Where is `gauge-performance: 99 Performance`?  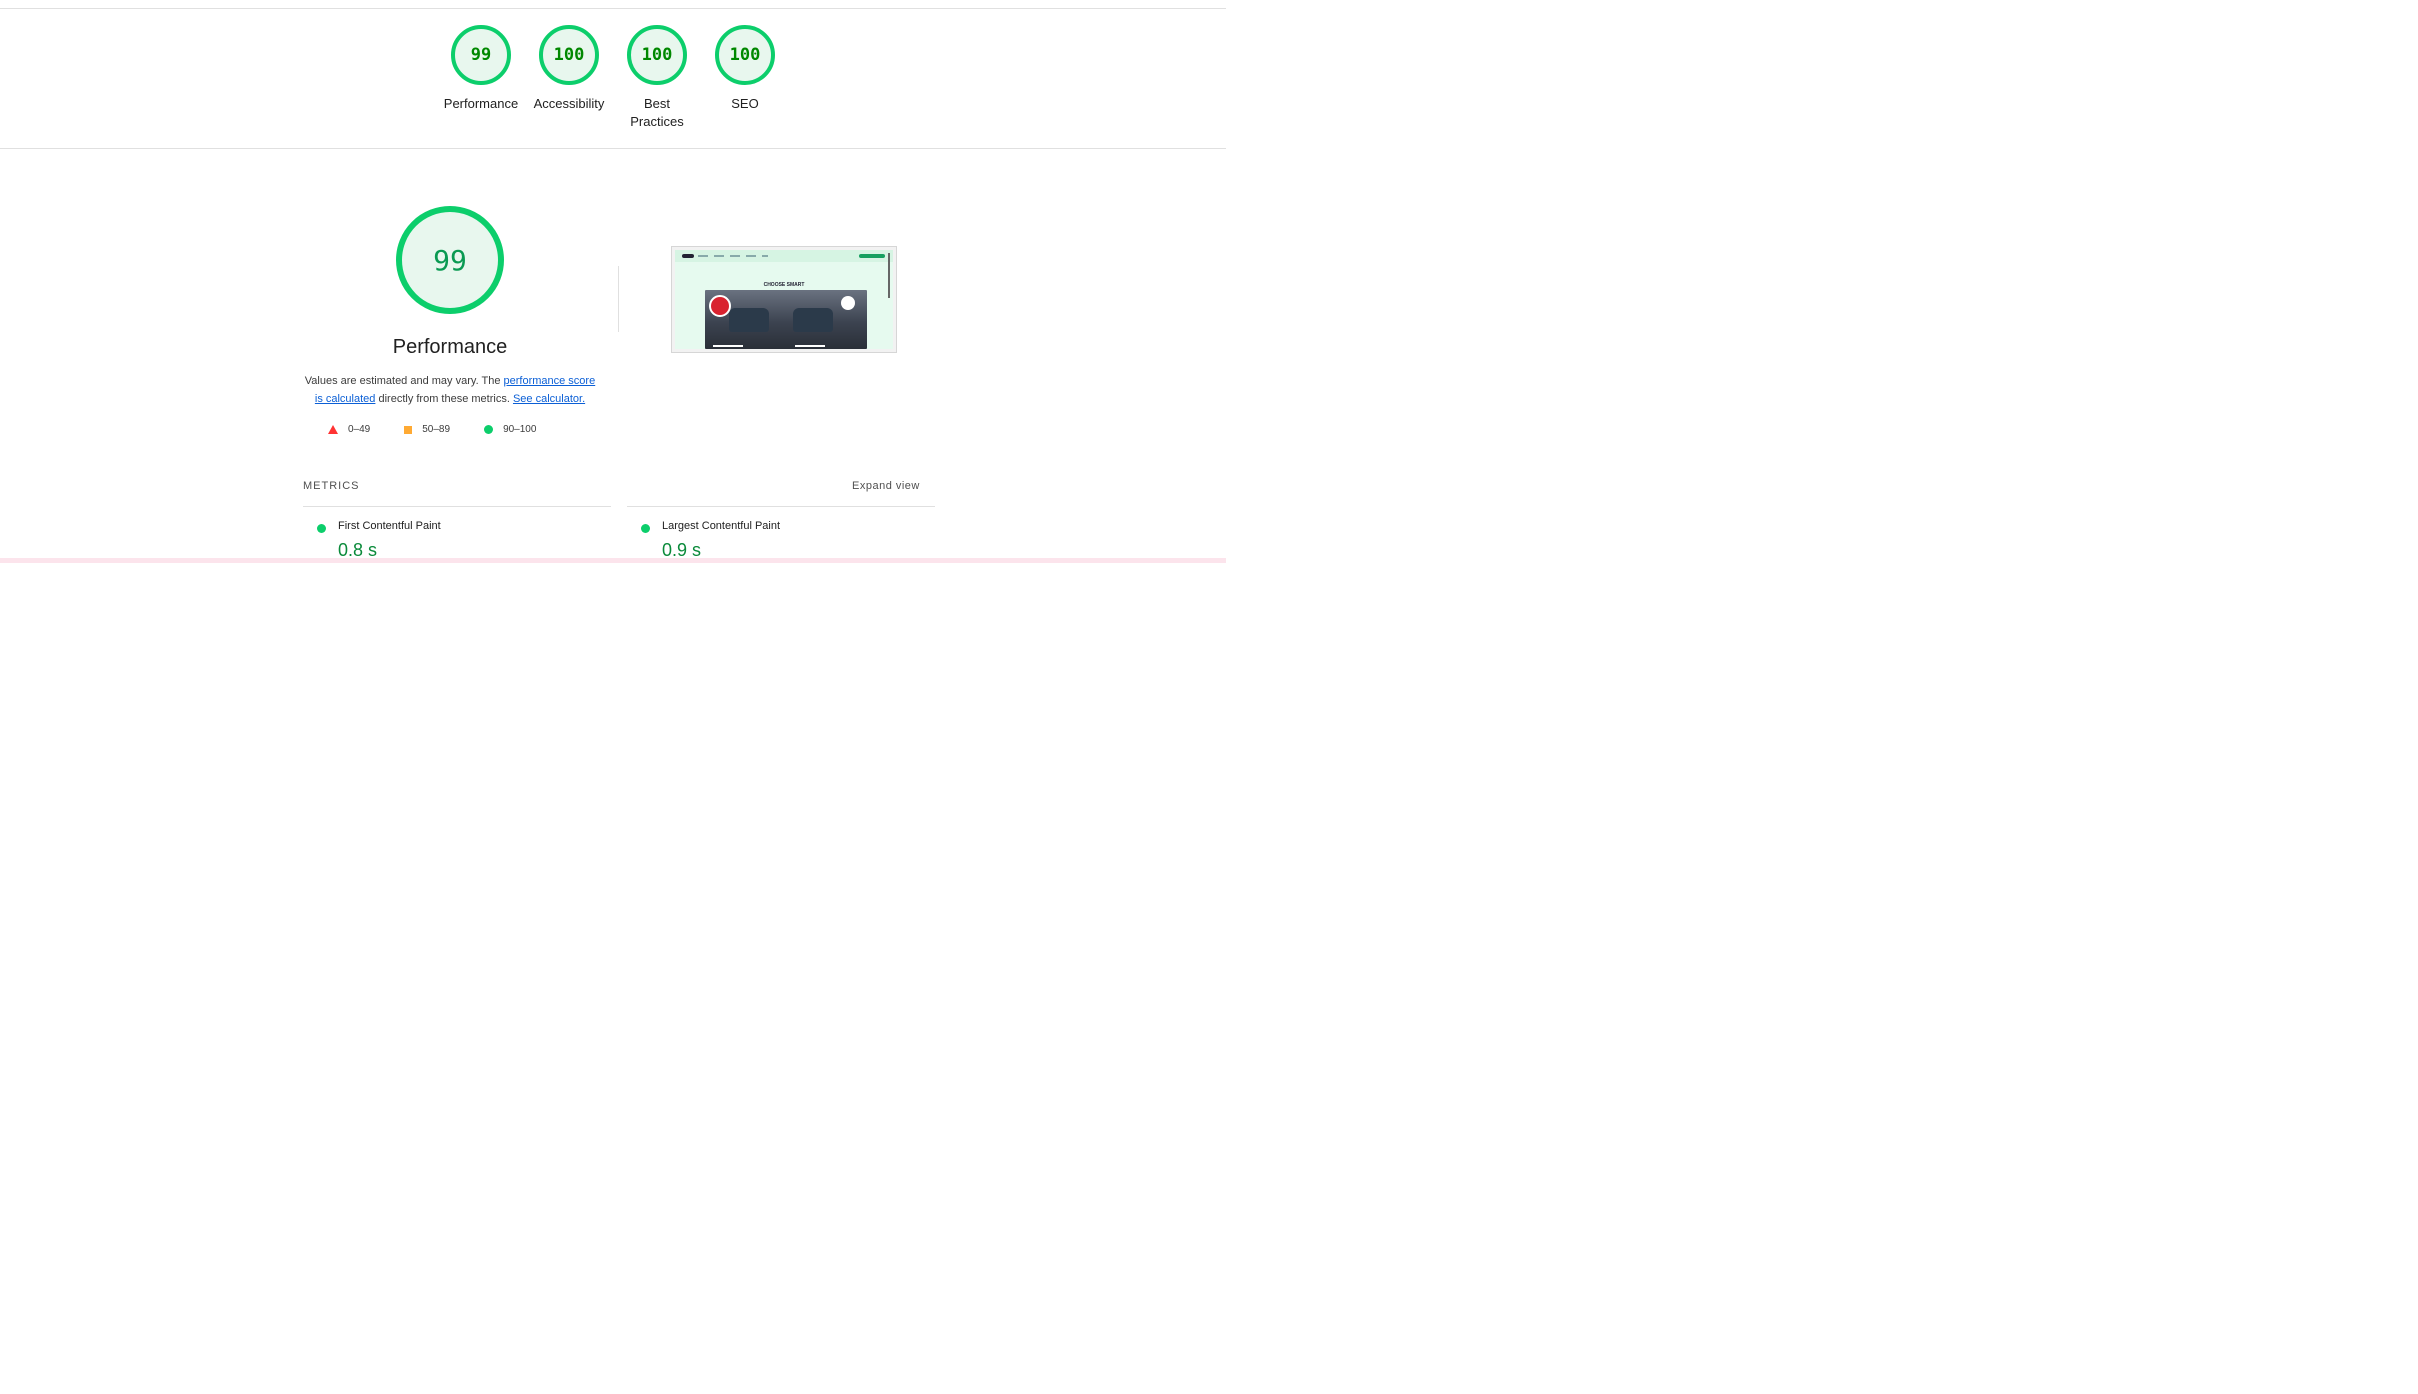 gauge-performance: 99 Performance is located at coordinates (481, 78).